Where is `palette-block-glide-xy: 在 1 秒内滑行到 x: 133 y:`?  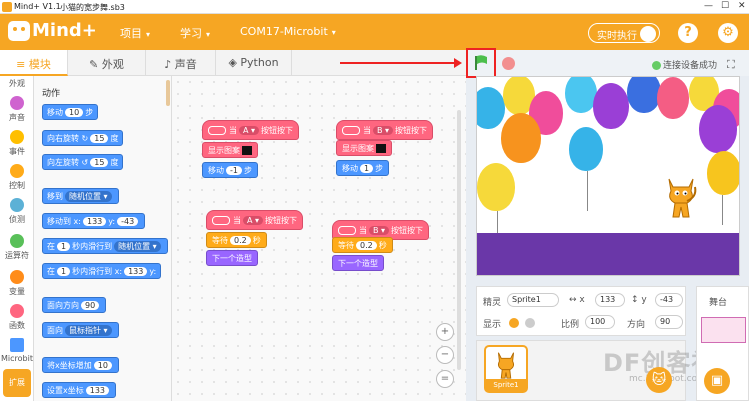 palette-block-glide-xy: 在 1 秒内滑行到 x: 133 y: is located at coordinates (102, 271).